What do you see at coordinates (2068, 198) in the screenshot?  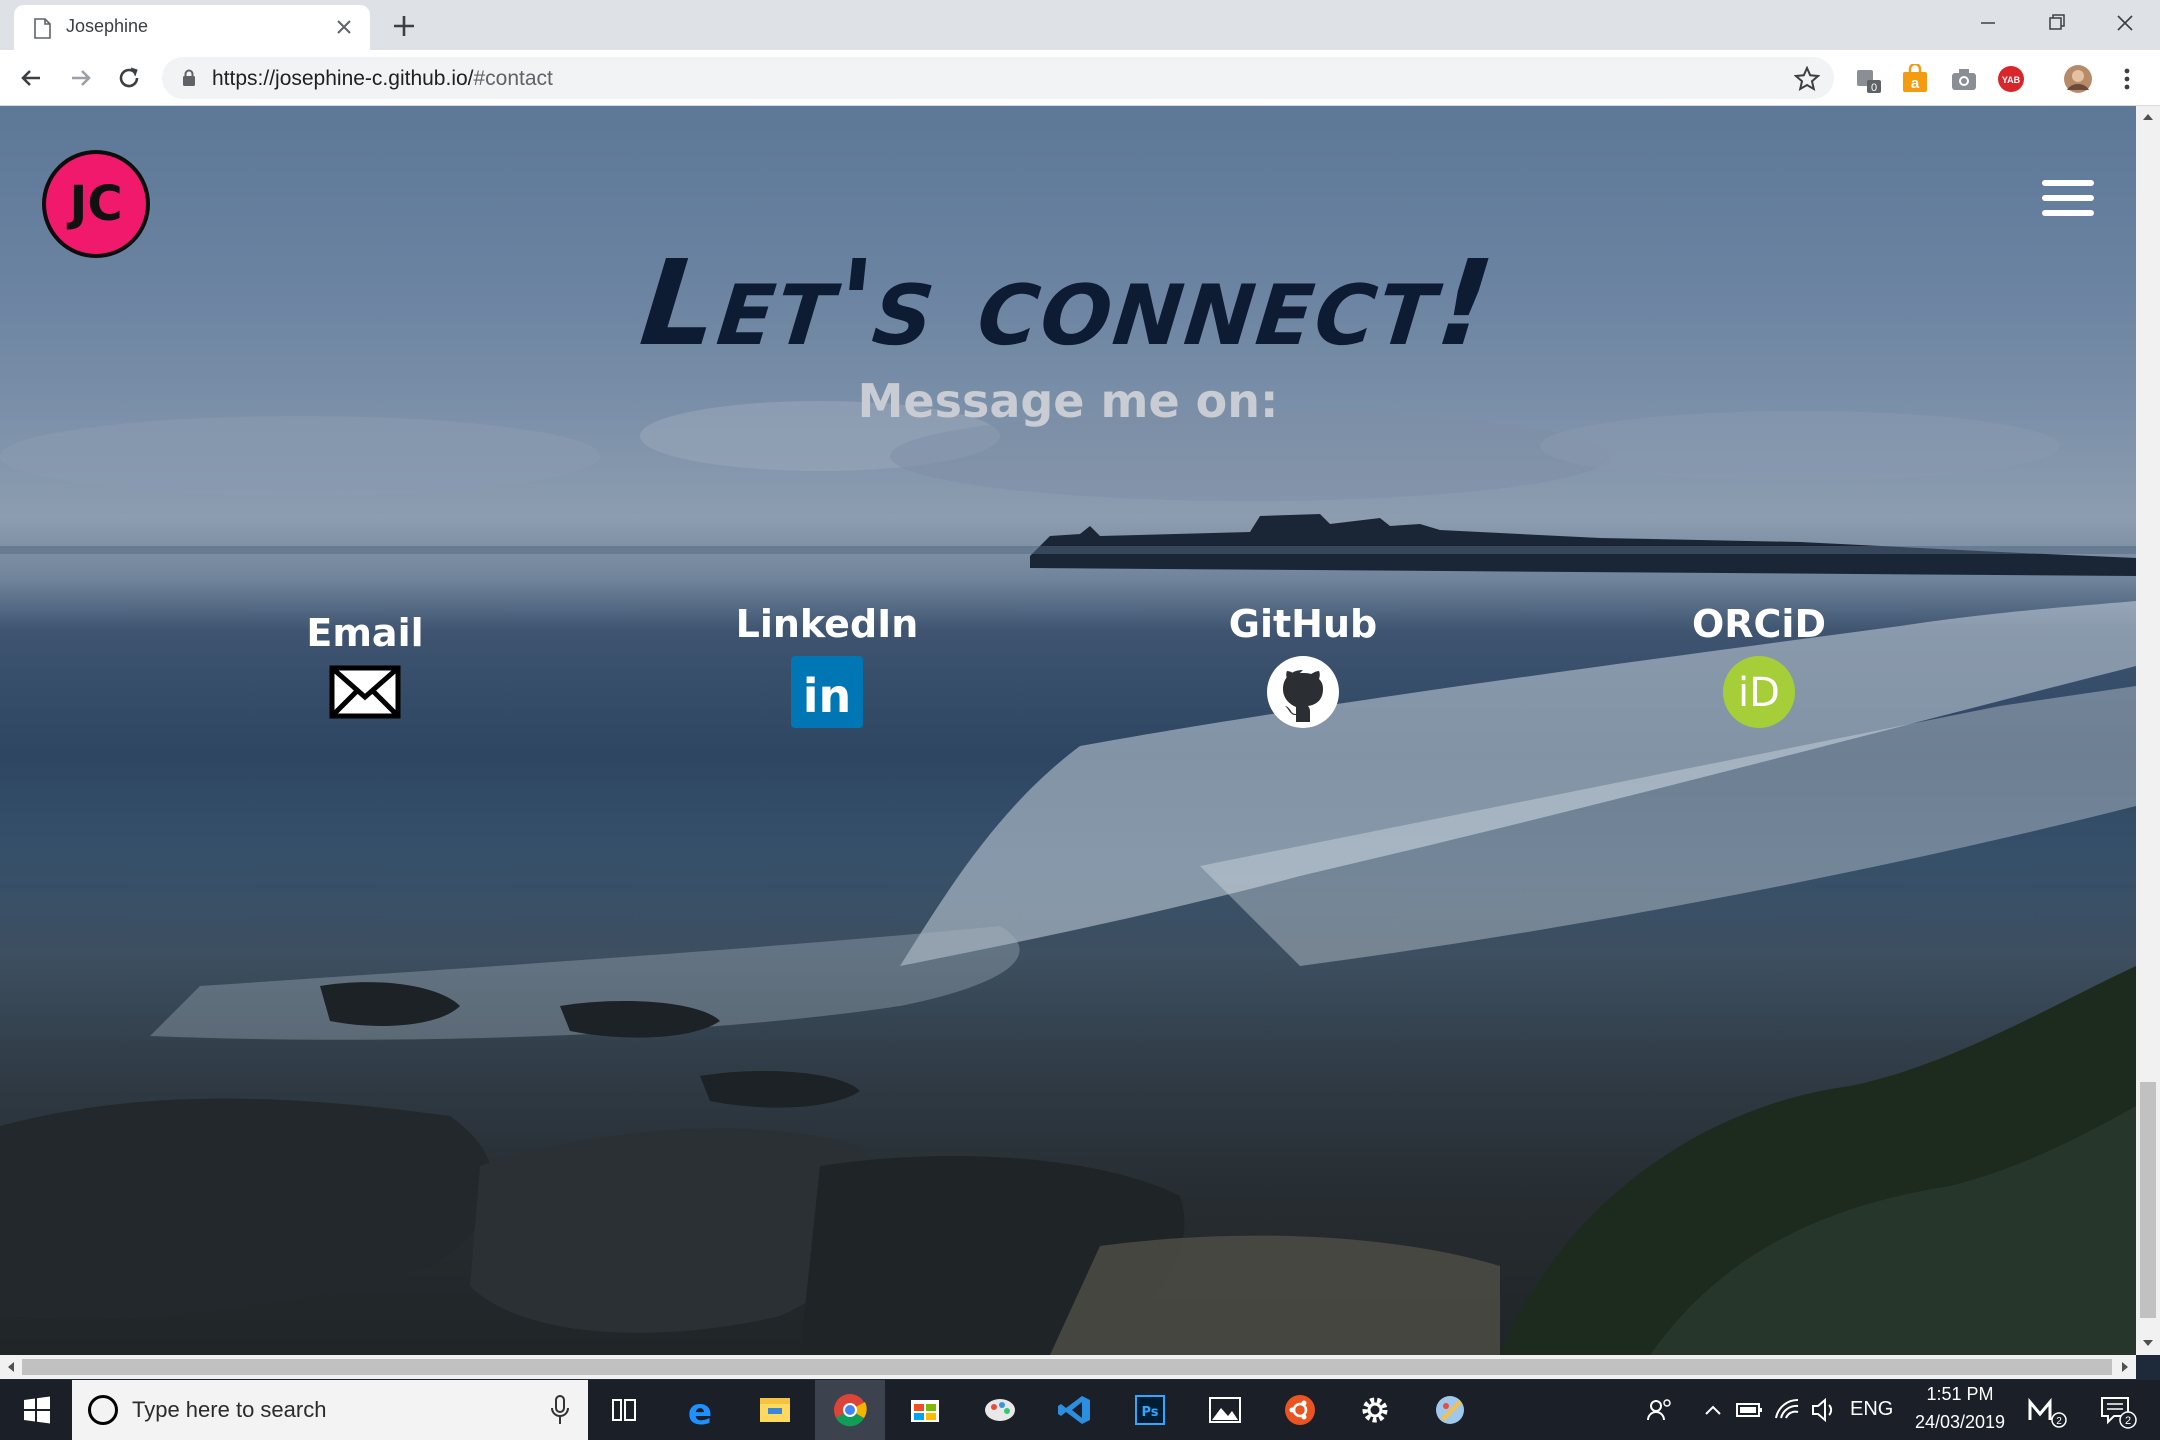 I see `hamburger-menu-icon` at bounding box center [2068, 198].